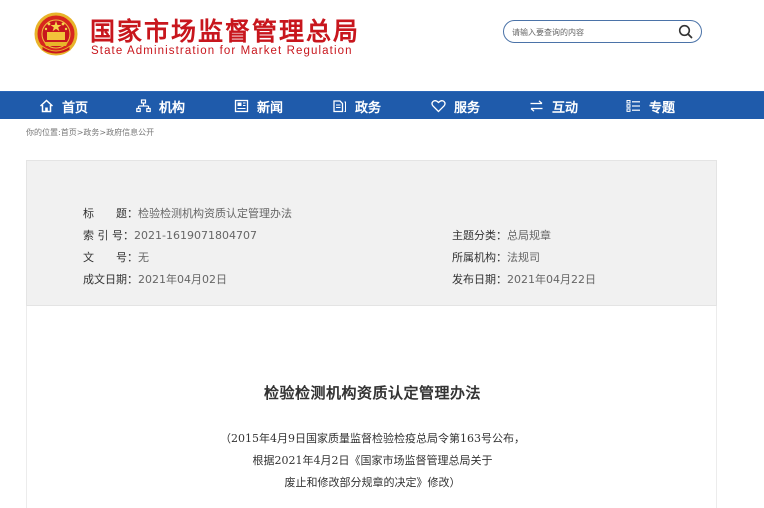  I want to click on home-icon, so click(46, 106).